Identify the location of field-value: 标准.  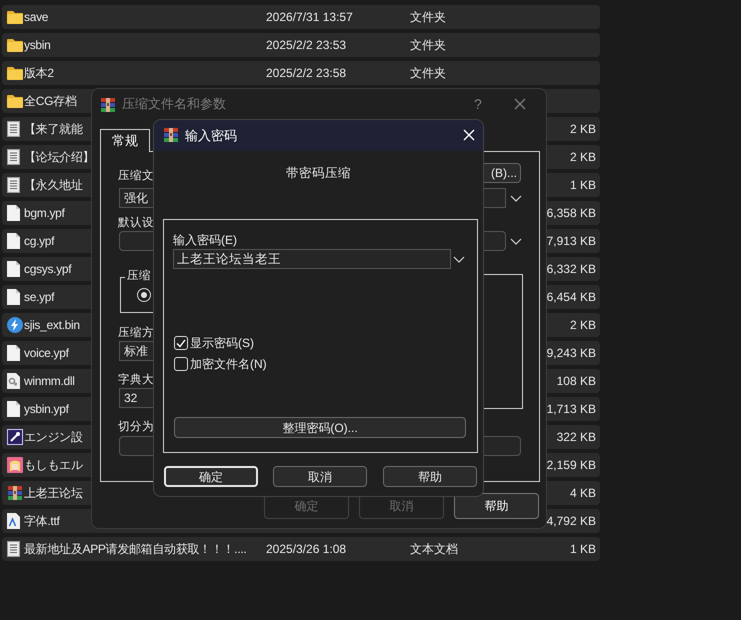
(136, 351).